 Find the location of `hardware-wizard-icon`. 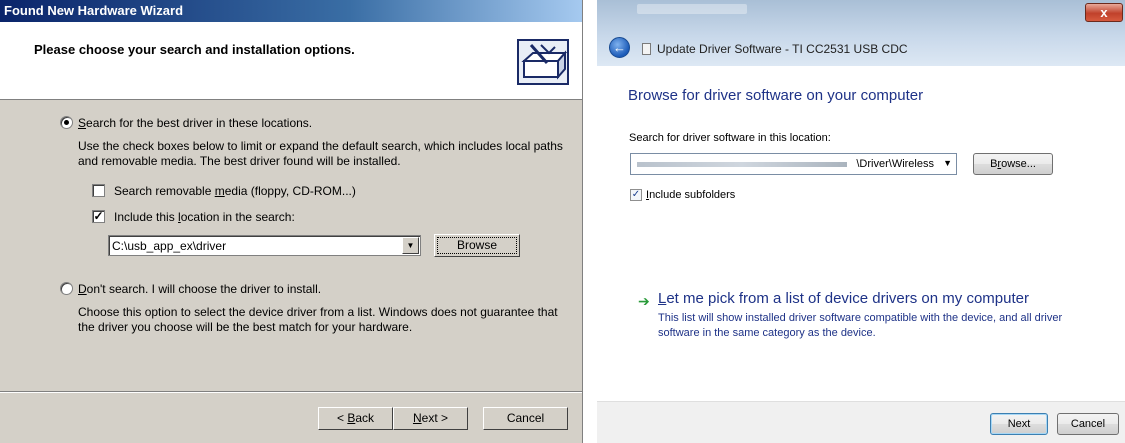

hardware-wizard-icon is located at coordinates (543, 62).